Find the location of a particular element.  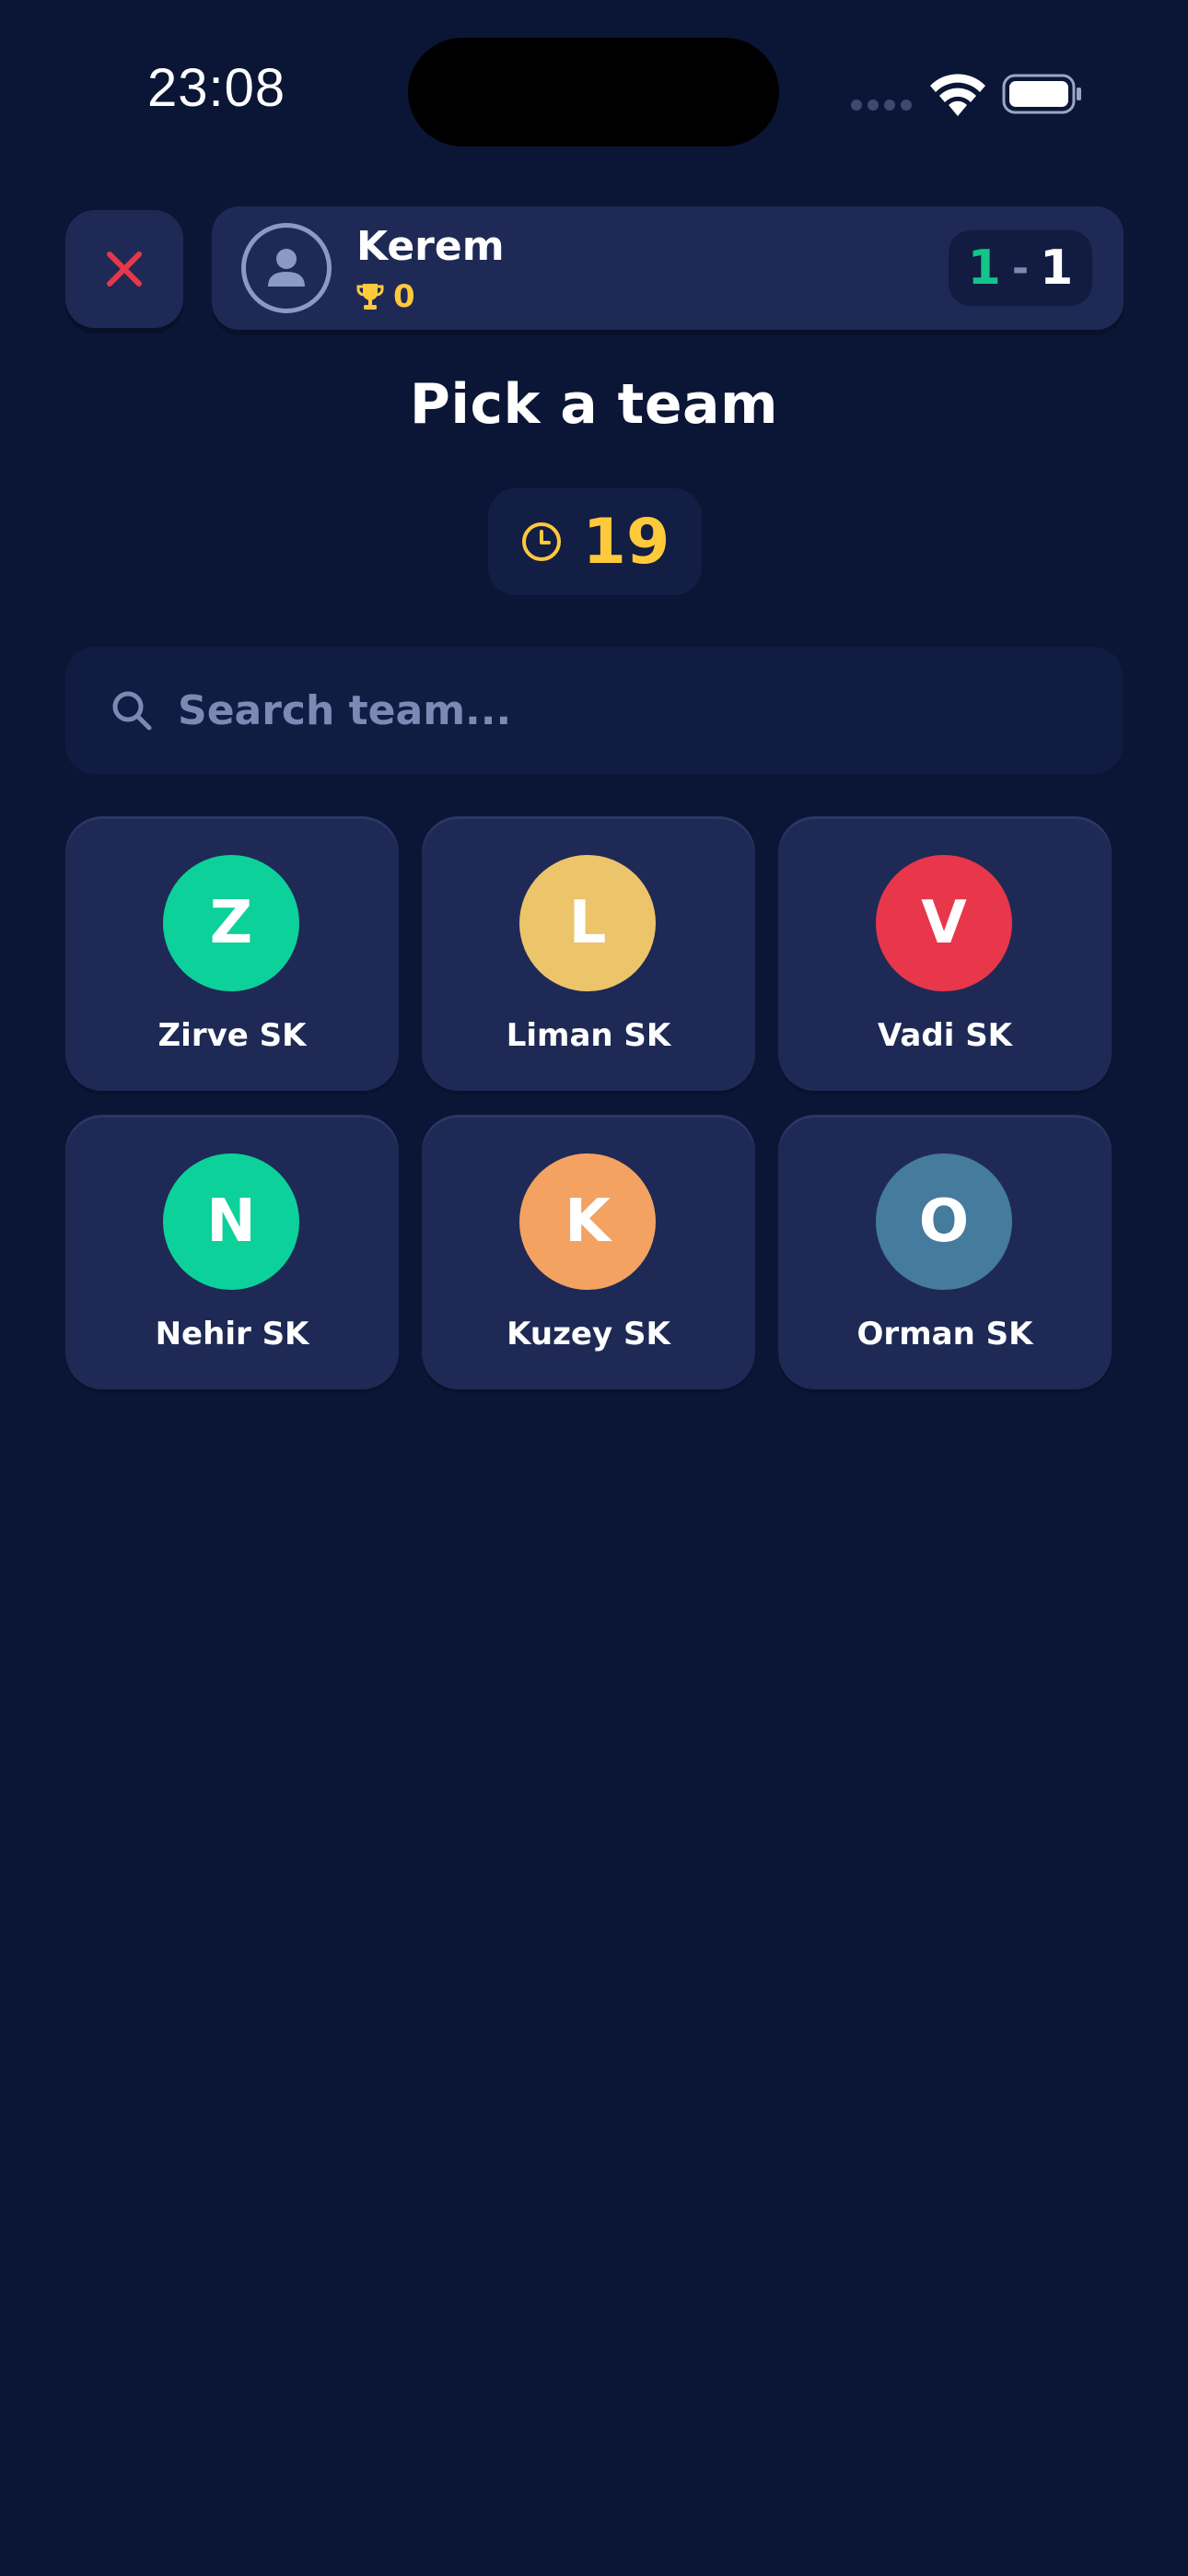

status-bar: 23:08 is located at coordinates (594, 92).